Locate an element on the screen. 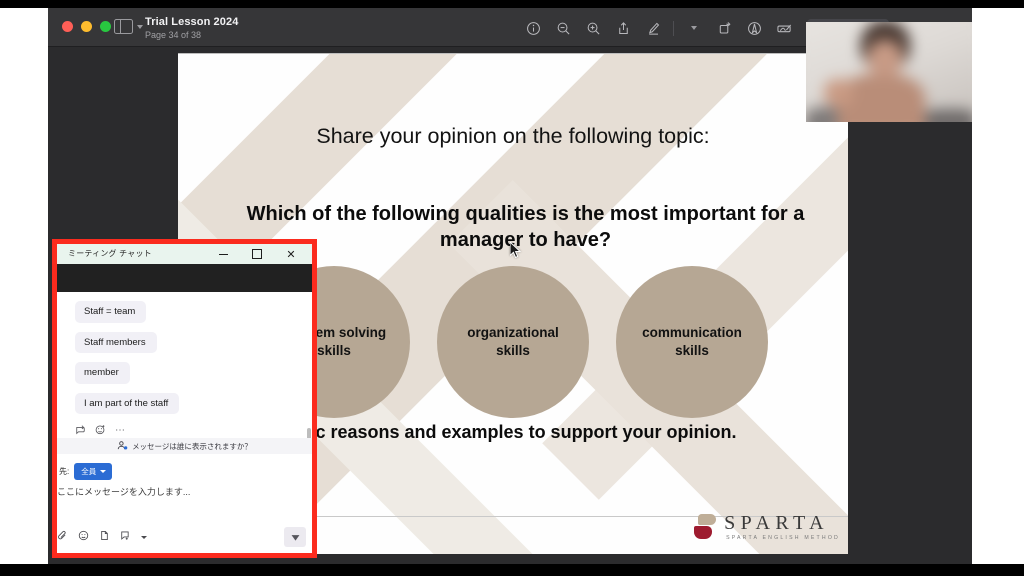  minimize-chat-button is located at coordinates (223, 254).